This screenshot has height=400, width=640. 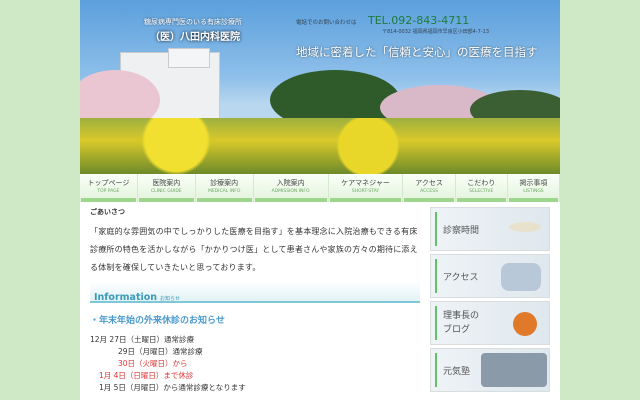 What do you see at coordinates (534, 188) in the screenshot?
I see `nav-listings: 掲示事項 LISTINGS` at bounding box center [534, 188].